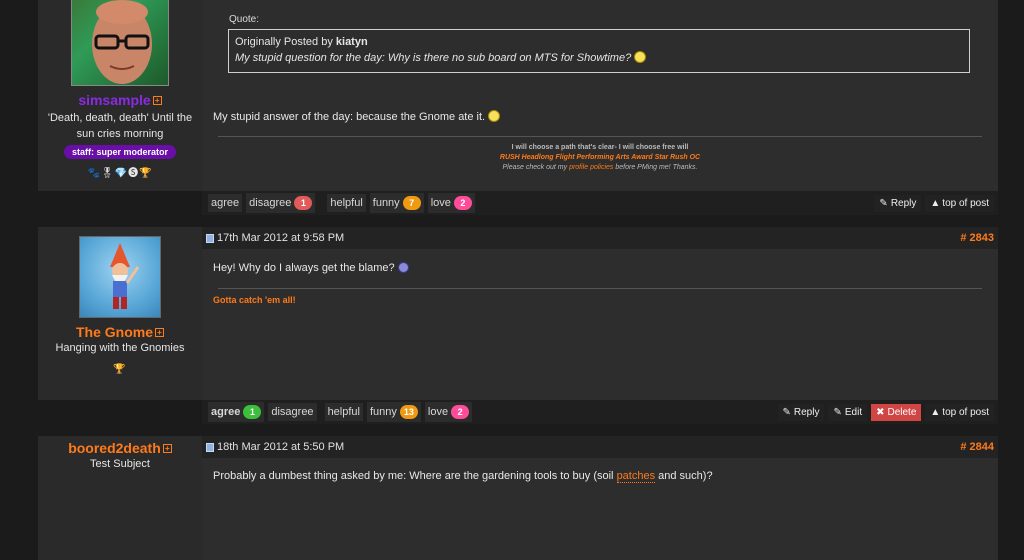 This screenshot has width=1024, height=560. I want to click on user-title: Hanging with the Gnomies, so click(120, 348).